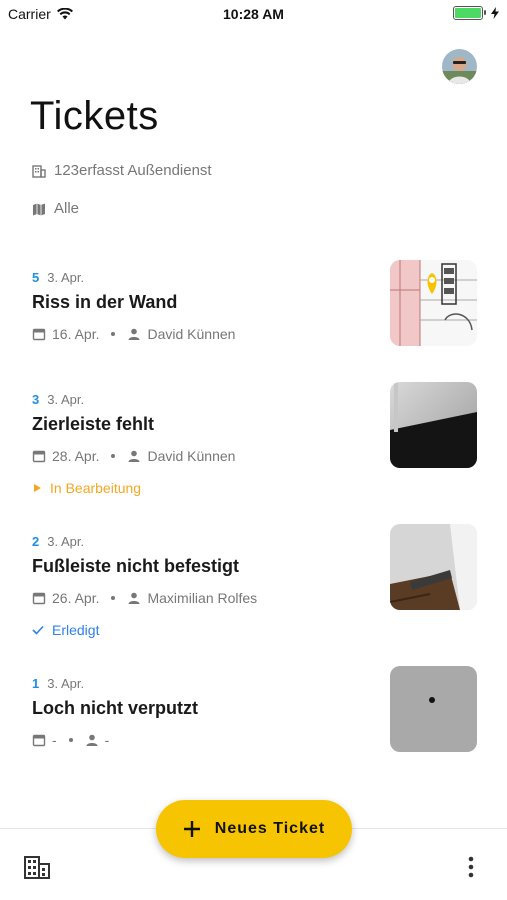  I want to click on status-right, so click(476, 13).